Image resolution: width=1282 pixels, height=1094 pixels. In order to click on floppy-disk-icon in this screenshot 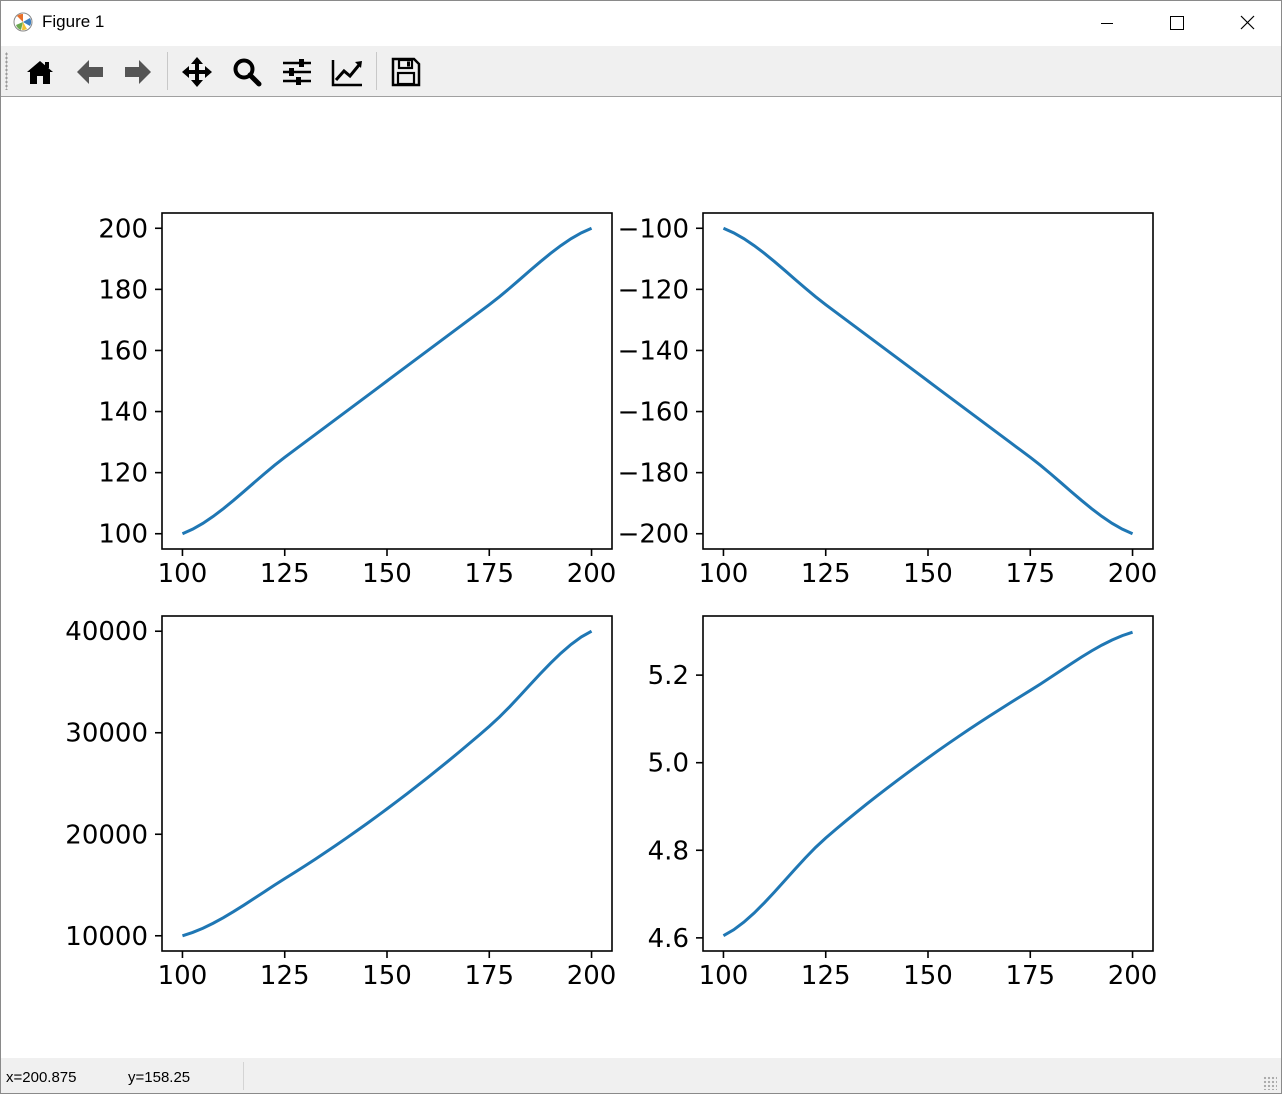, I will do `click(406, 72)`.